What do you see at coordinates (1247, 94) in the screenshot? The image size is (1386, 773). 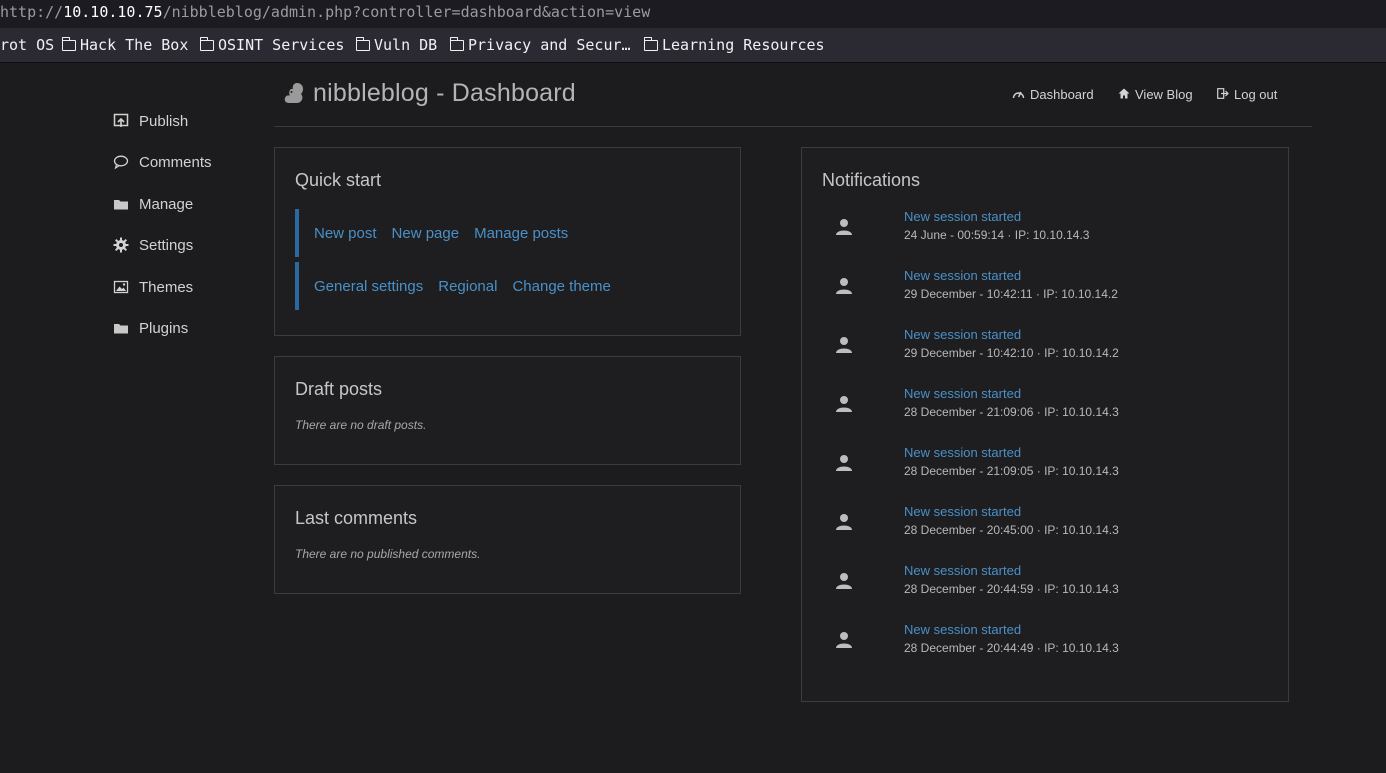 I see `nav-log-out-link: Log out` at bounding box center [1247, 94].